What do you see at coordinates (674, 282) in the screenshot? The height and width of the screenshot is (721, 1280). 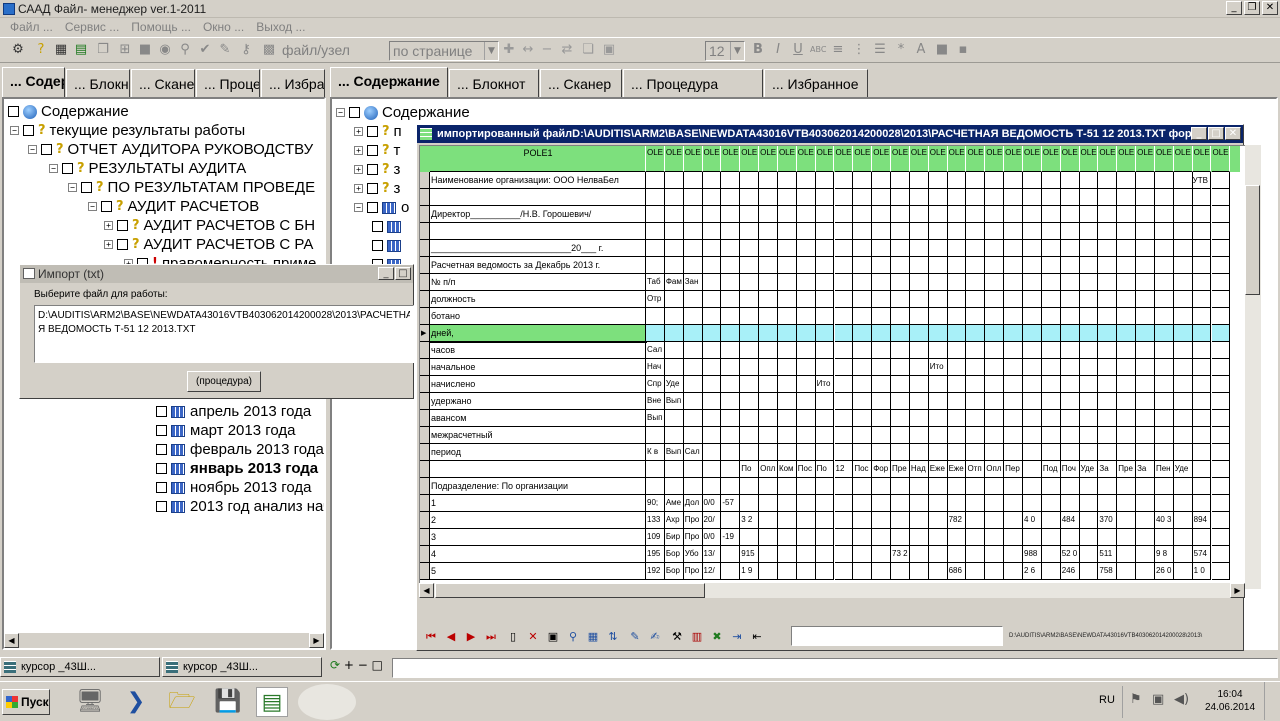 I see `grid-cell: Фам` at bounding box center [674, 282].